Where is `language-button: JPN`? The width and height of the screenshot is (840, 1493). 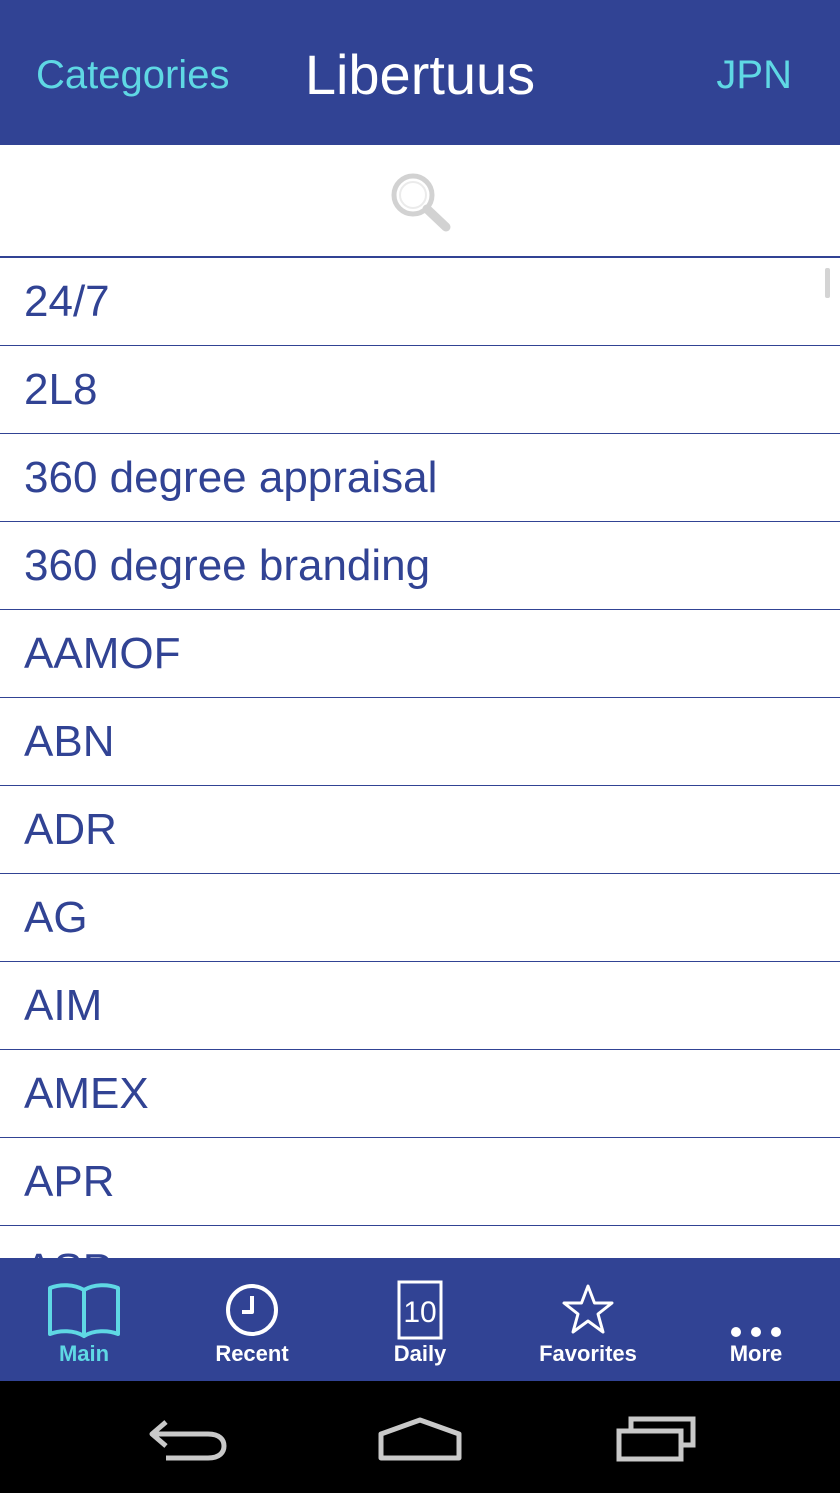 language-button: JPN is located at coordinates (754, 75).